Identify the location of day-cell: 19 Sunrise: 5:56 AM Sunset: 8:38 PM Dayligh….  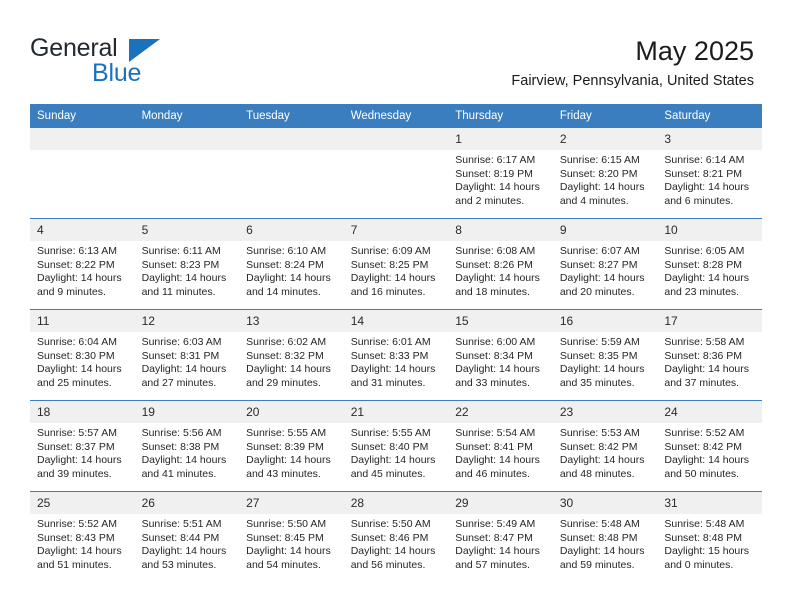
(187, 446).